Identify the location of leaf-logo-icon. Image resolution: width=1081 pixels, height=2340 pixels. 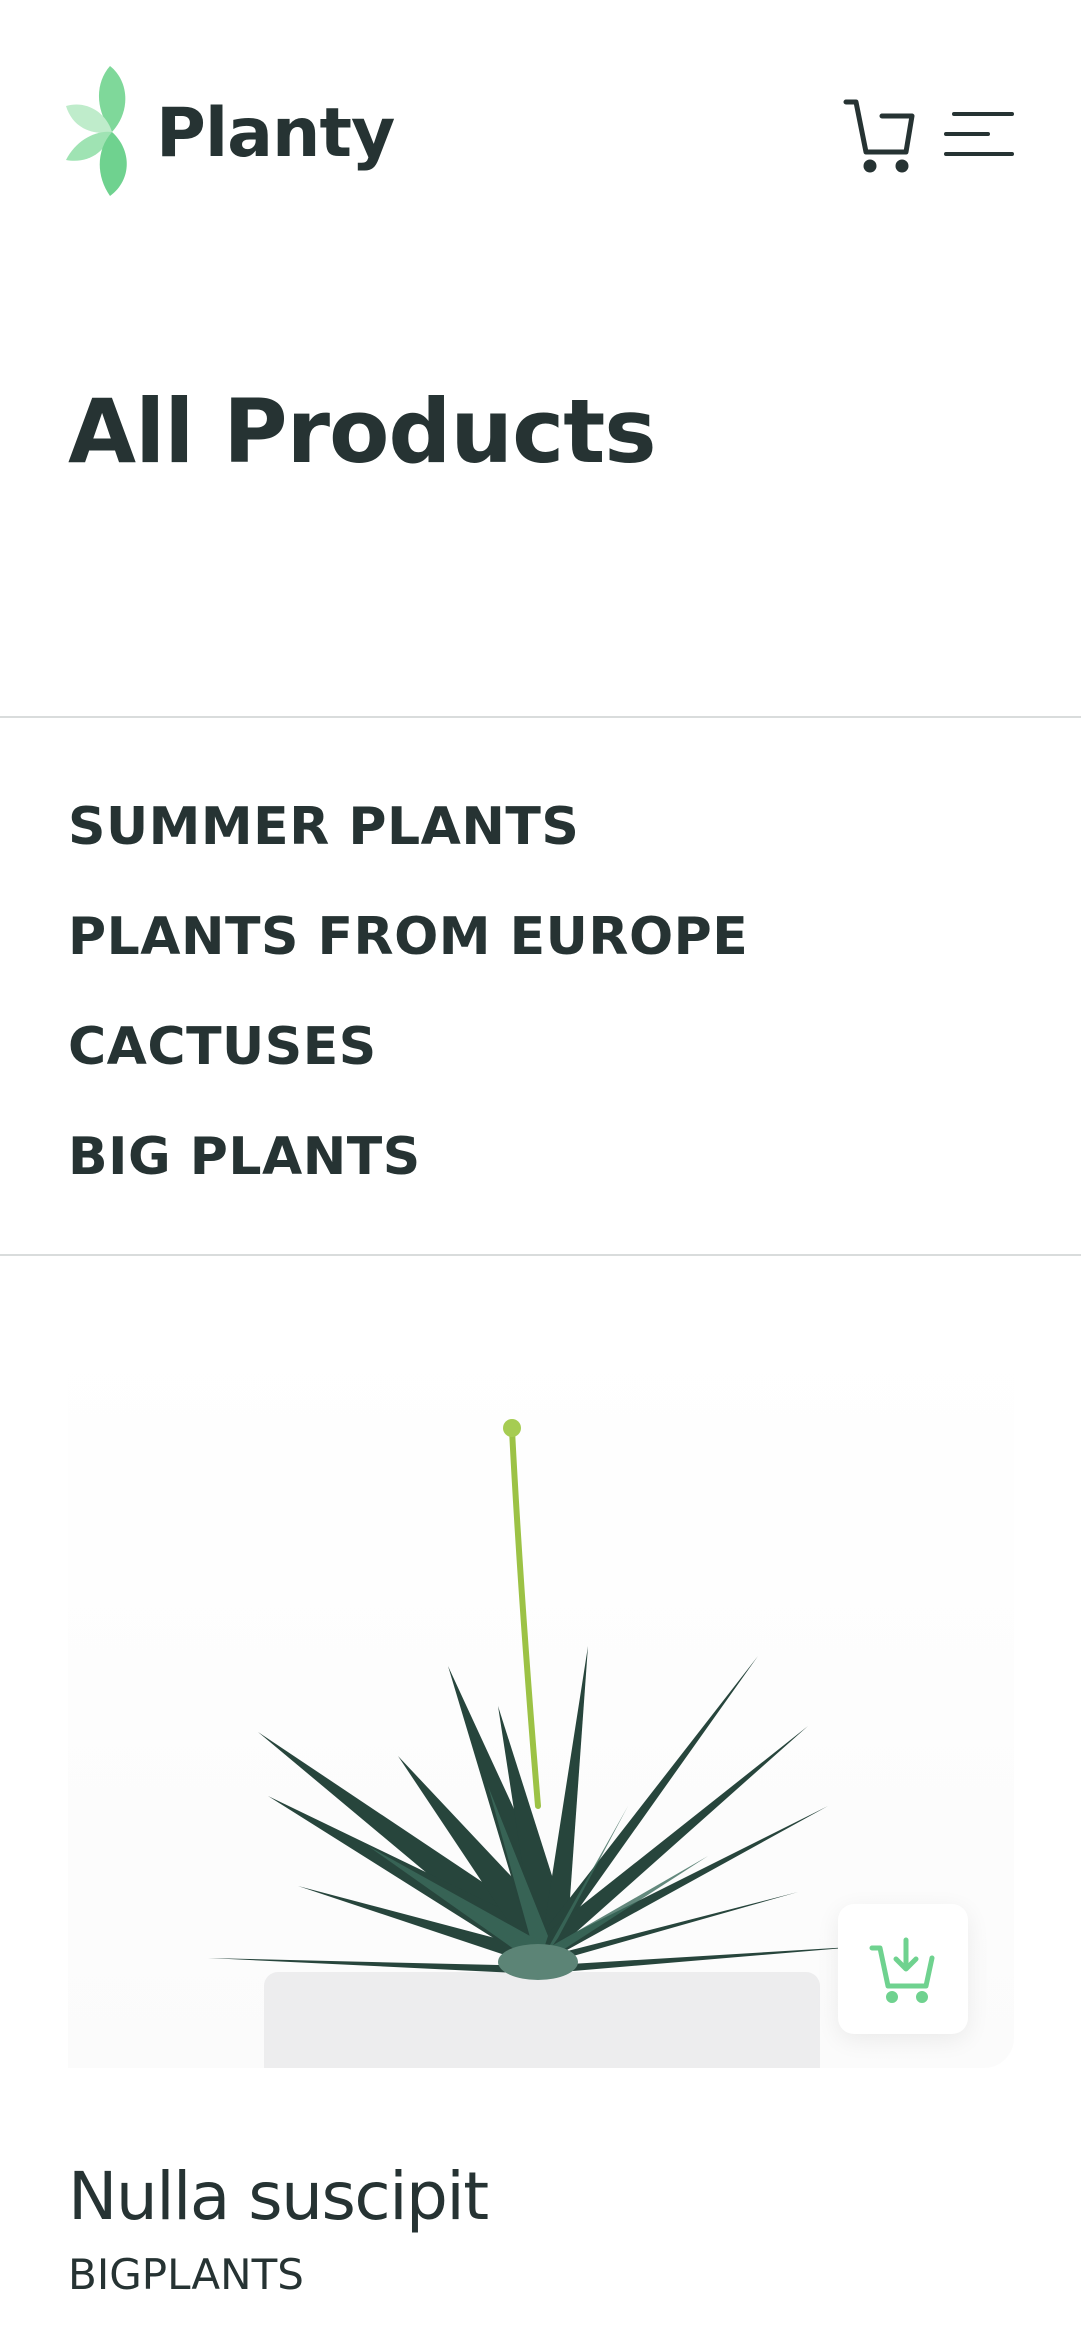
(96, 131).